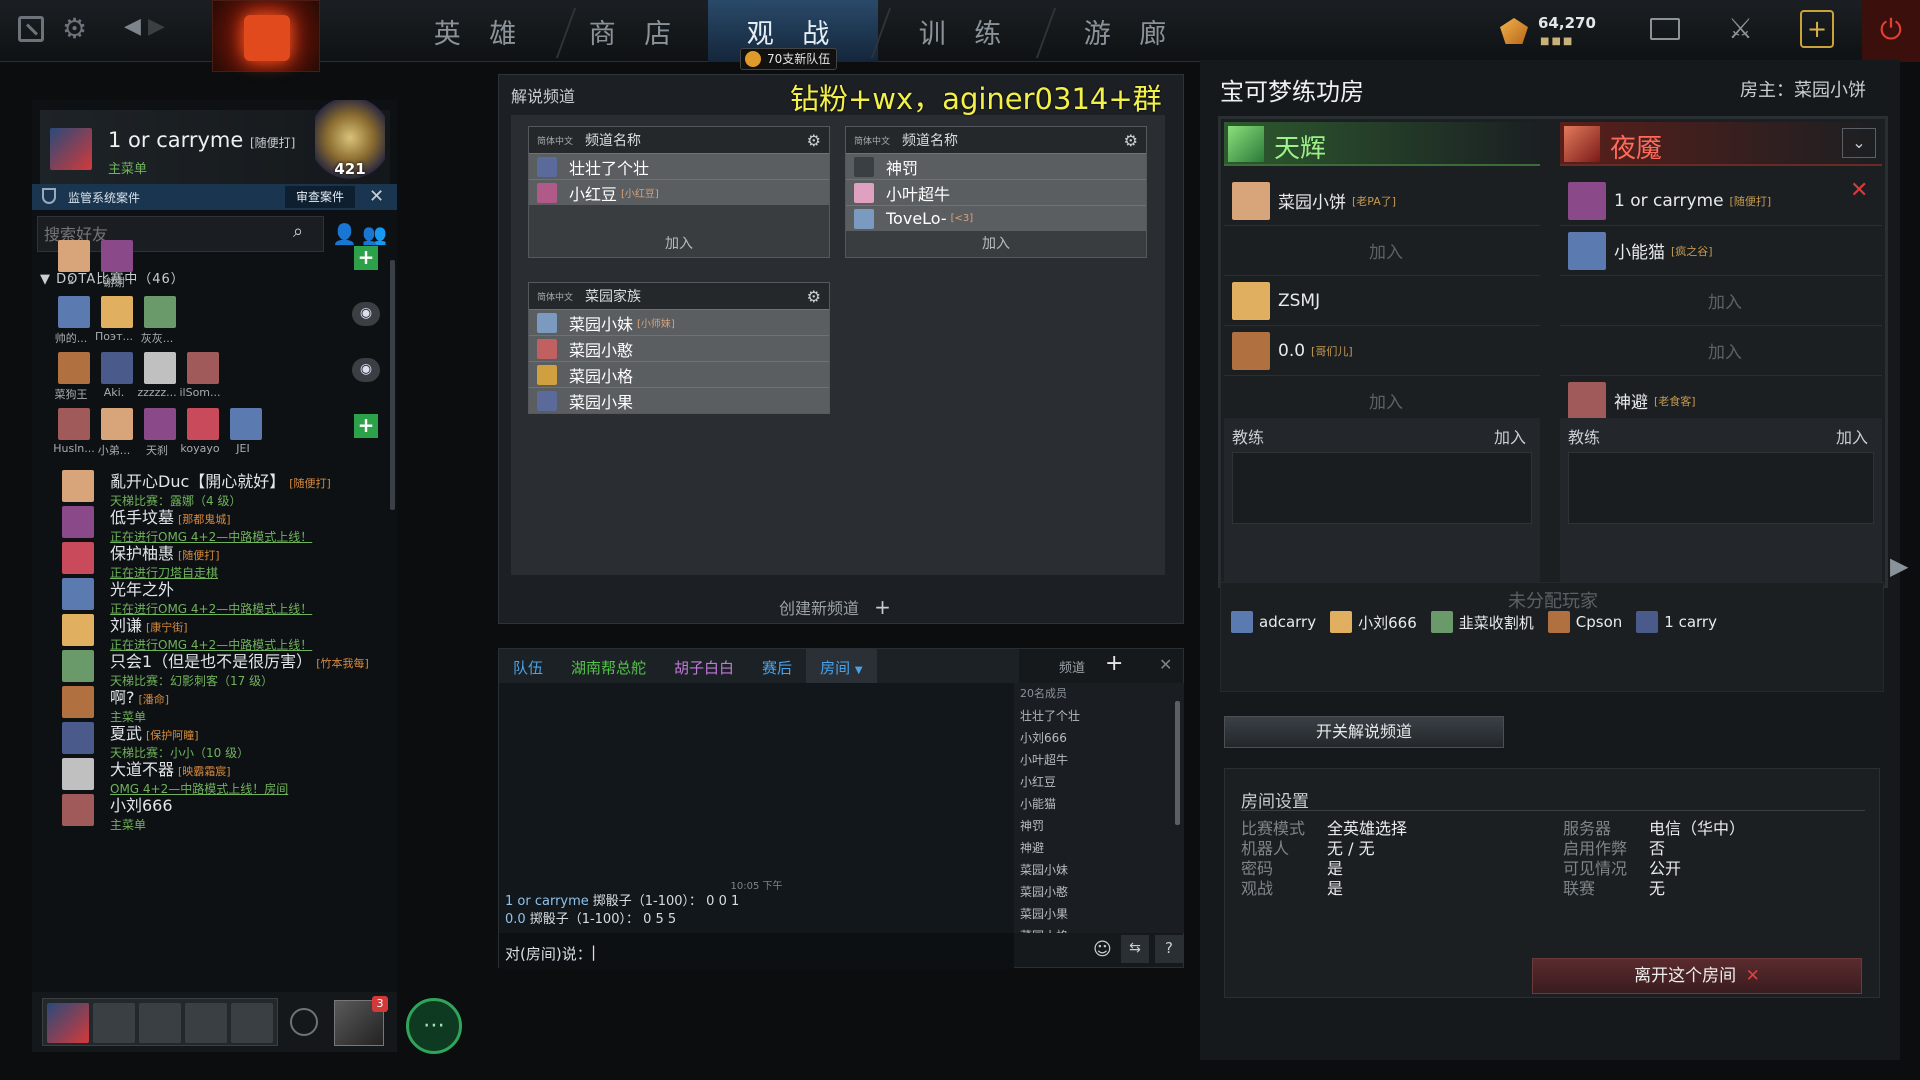 The height and width of the screenshot is (1080, 1920). Describe the element at coordinates (1382, 301) in the screenshot. I see `player-slot: ZSMJ` at that location.